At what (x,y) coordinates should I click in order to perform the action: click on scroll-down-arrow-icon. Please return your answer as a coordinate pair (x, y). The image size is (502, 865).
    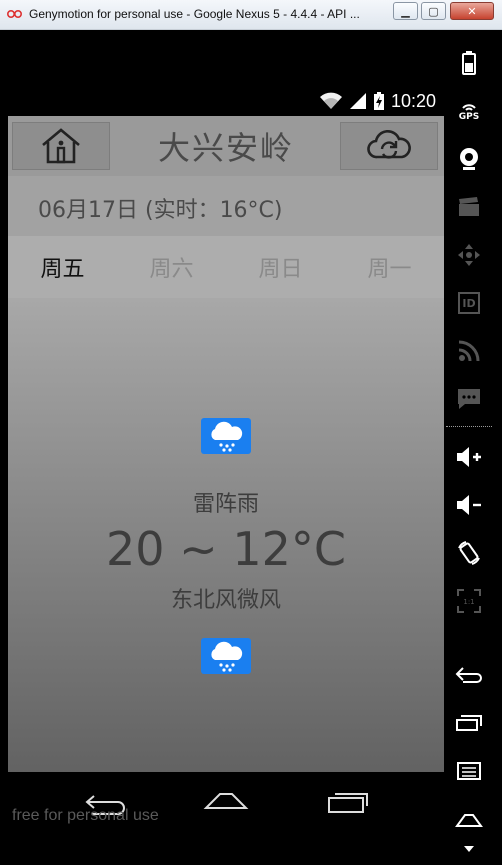
    Looking at the image, I should click on (469, 849).